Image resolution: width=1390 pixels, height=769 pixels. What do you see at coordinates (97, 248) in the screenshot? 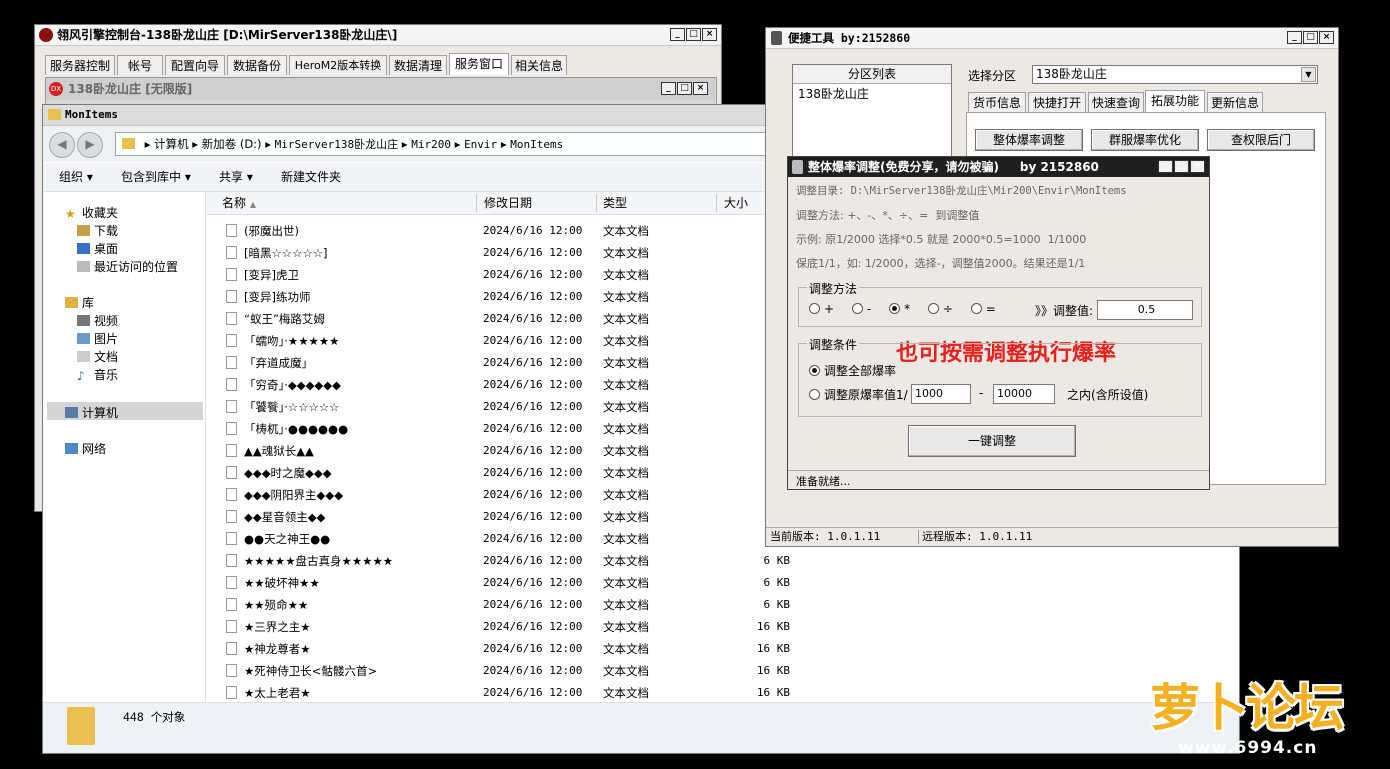
I see `nav-desktop: 桌面` at bounding box center [97, 248].